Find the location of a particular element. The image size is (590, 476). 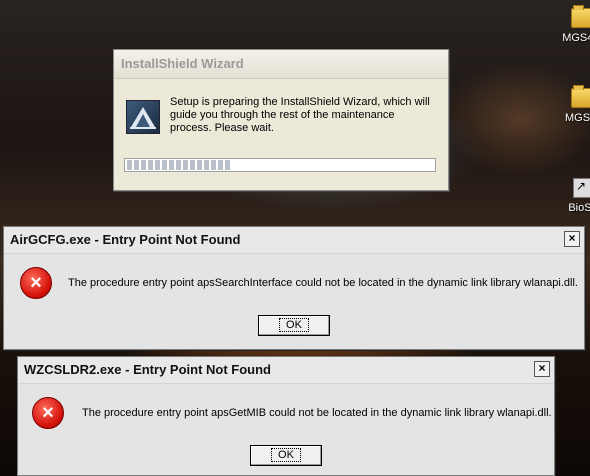

desktop-icon-mgs-r: MGS R is located at coordinates (571, 104).